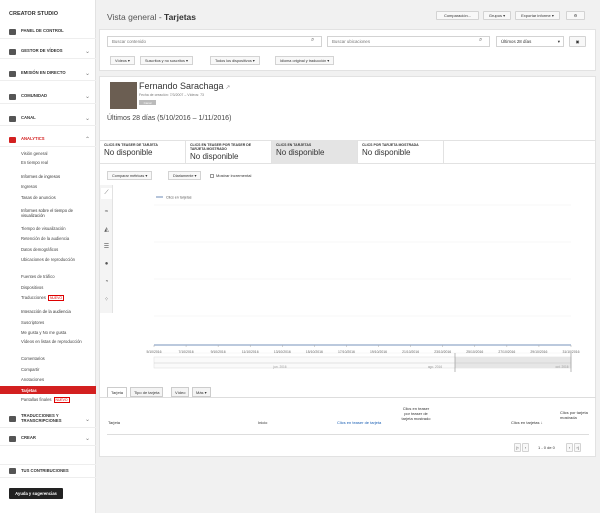 The height and width of the screenshot is (513, 600). Describe the element at coordinates (435, 367) in the screenshot. I see `range-tick-label: ago. 2016` at that location.